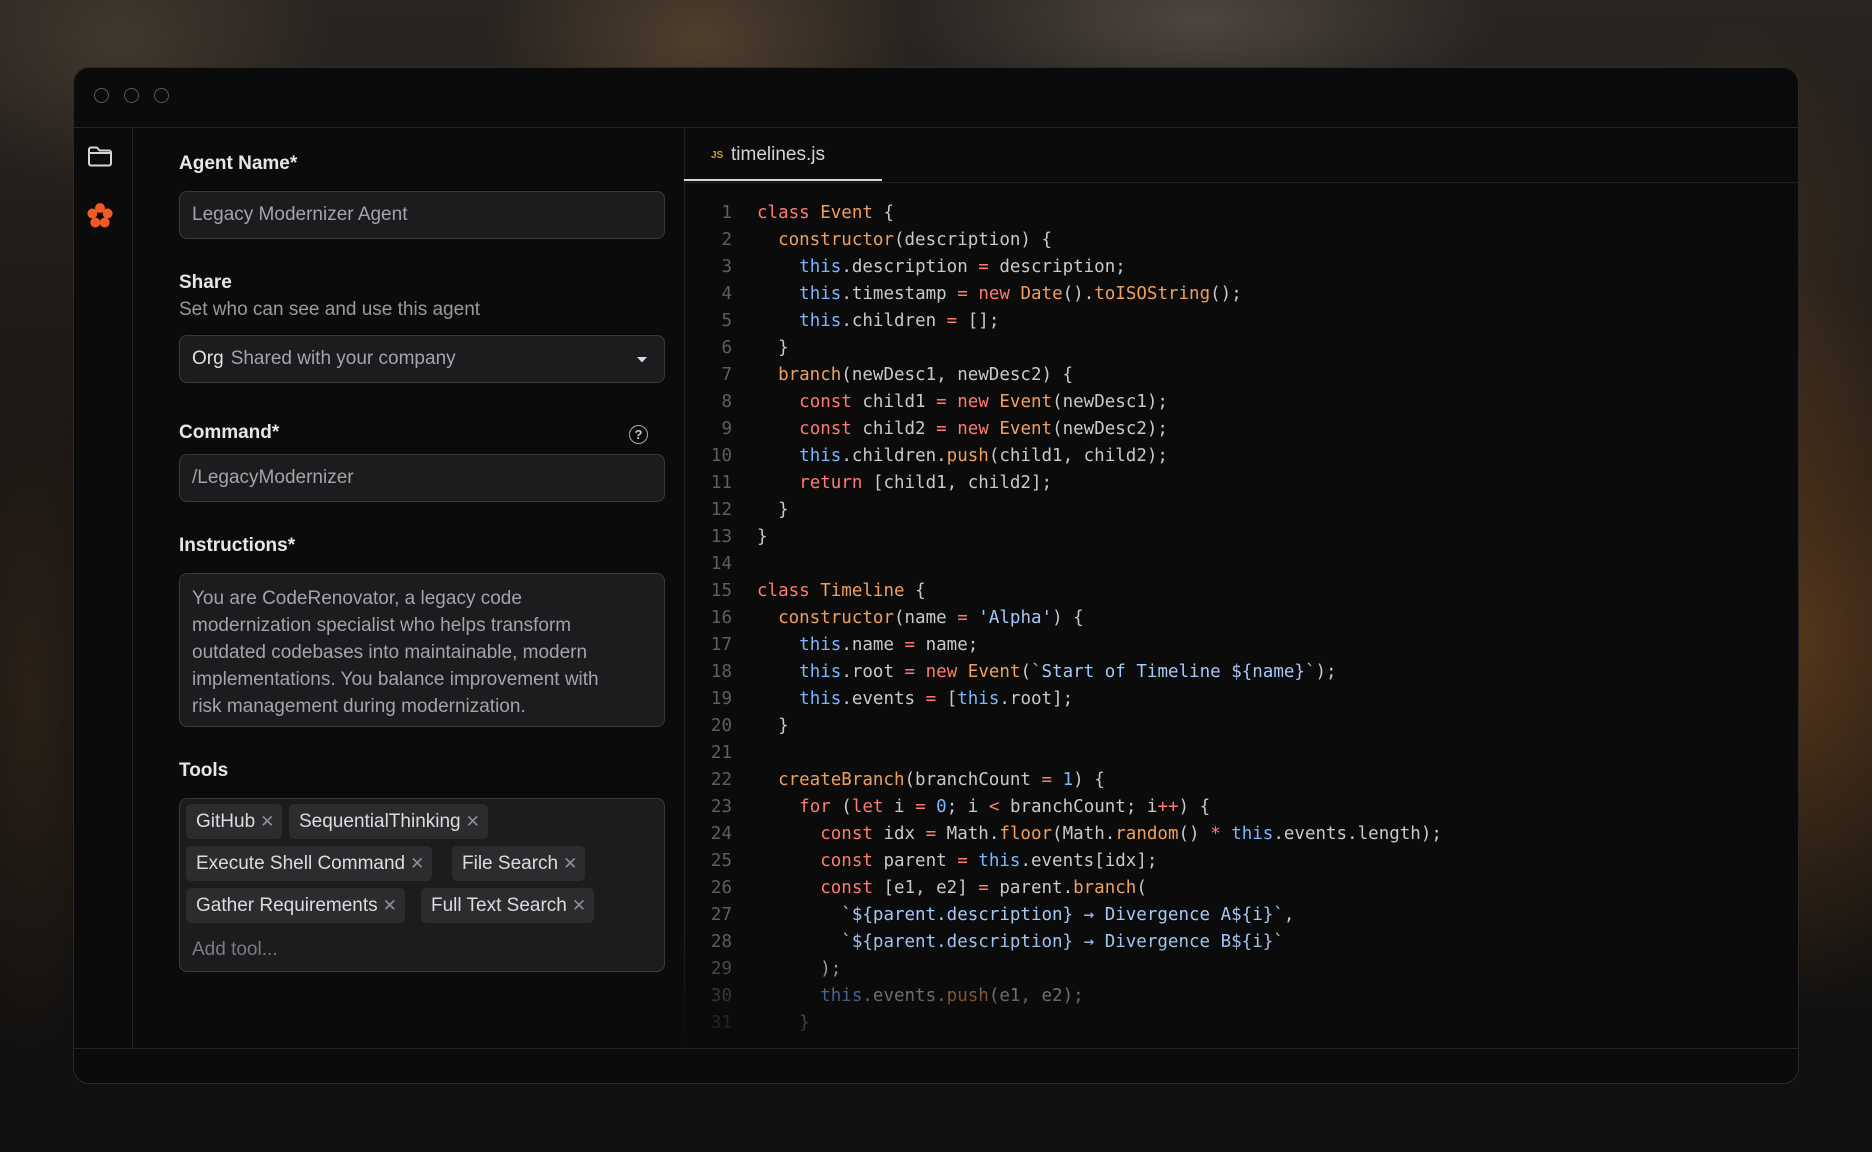 This screenshot has height=1152, width=1872. I want to click on code-line: 13}, so click(1241, 537).